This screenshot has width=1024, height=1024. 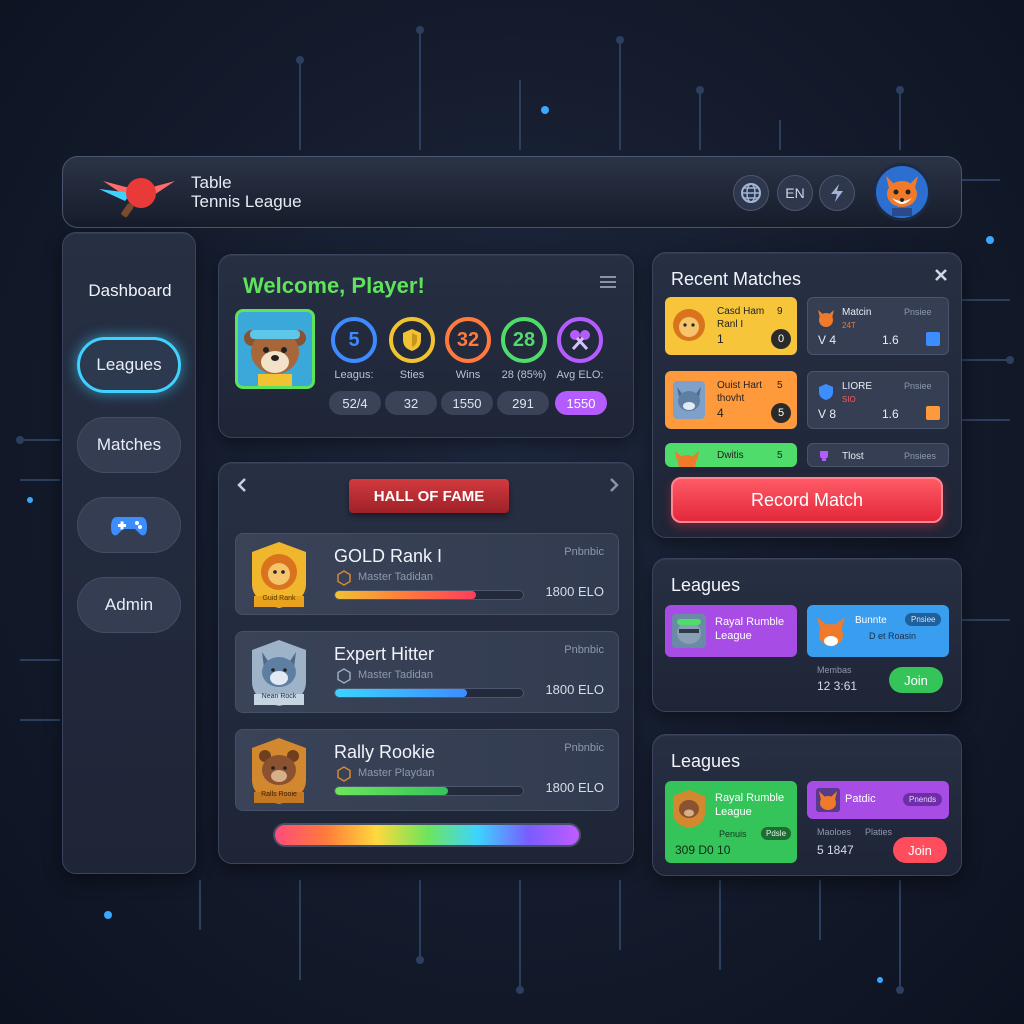 I want to click on match-card: Matcin 24T V 4 Pnsiee 1.6, so click(x=878, y=326).